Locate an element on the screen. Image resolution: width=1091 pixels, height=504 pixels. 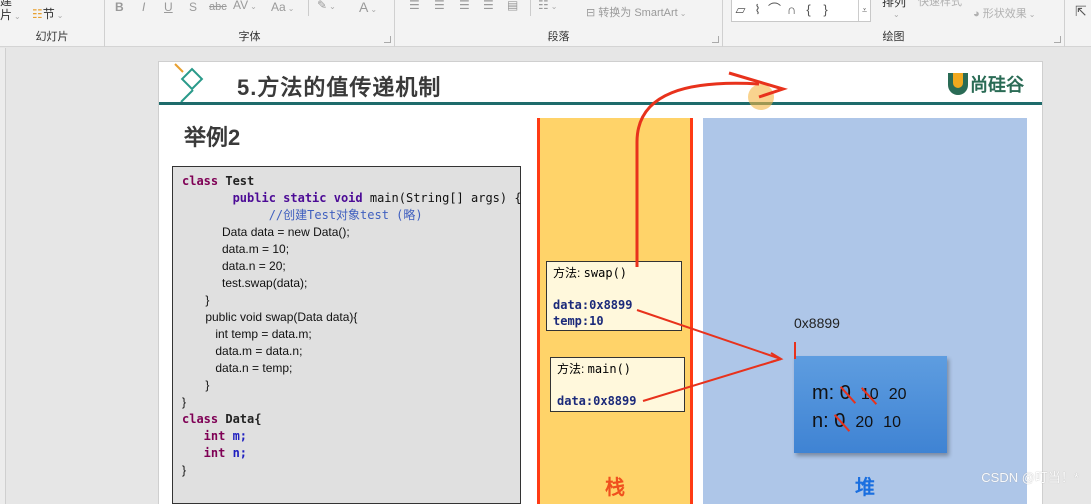
smartart-label: 转换为 SmartArt is located at coordinates (638, 13).